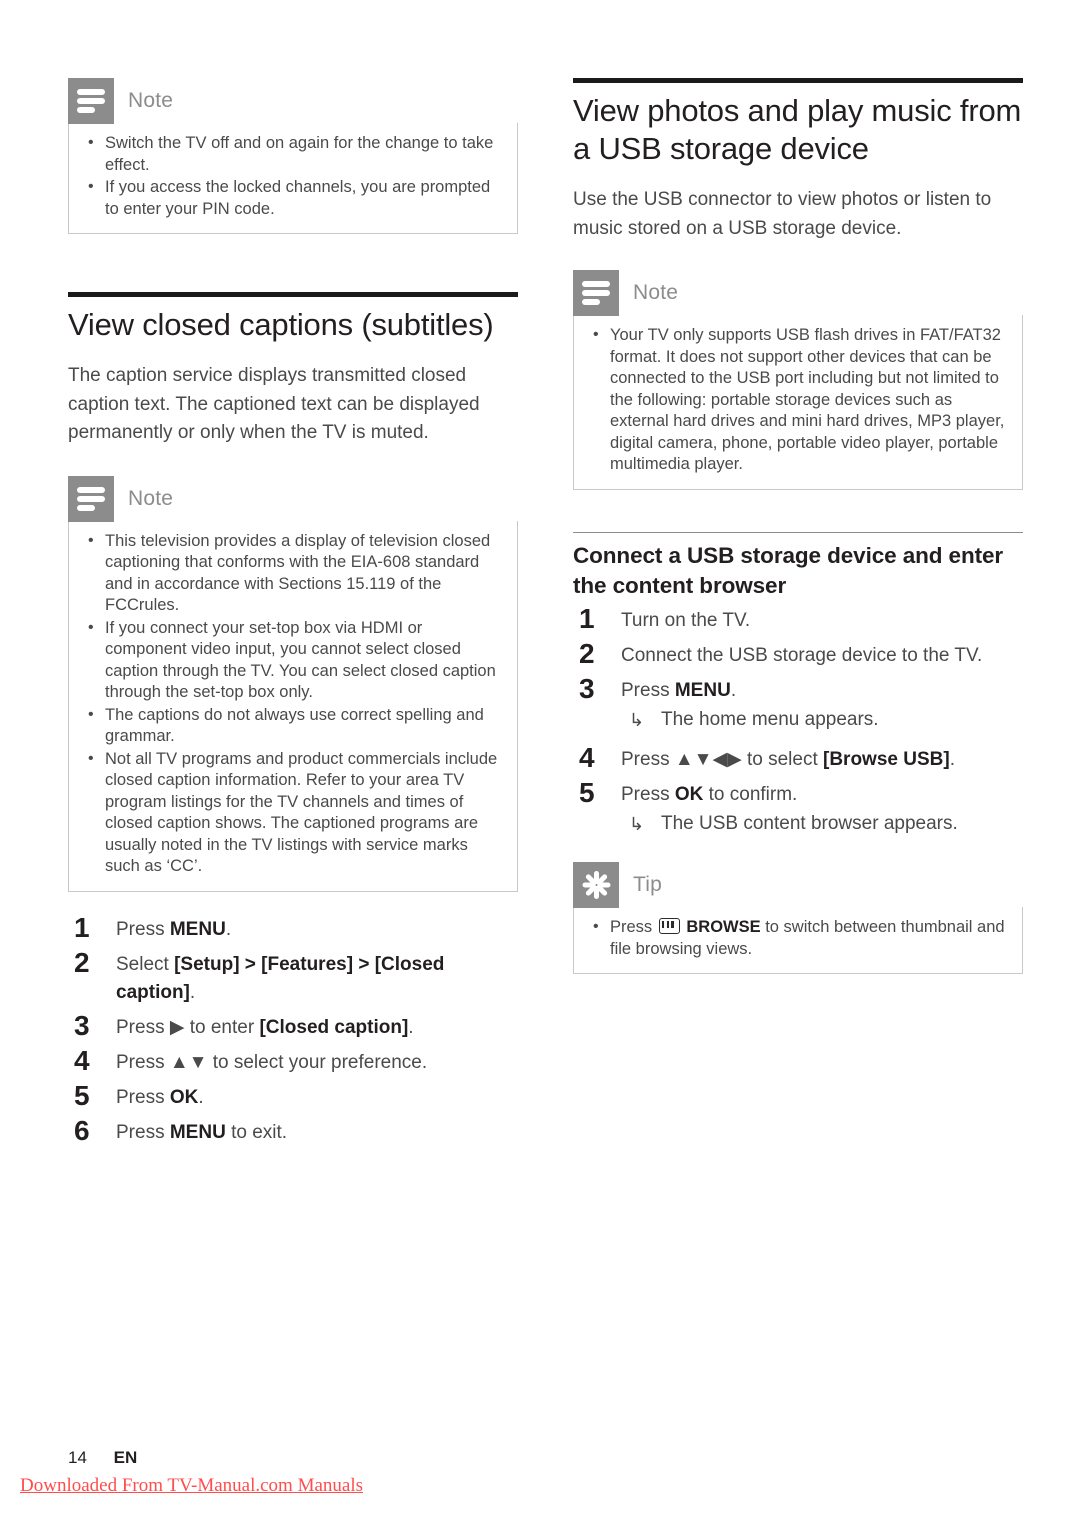 The height and width of the screenshot is (1527, 1080). I want to click on note-callout-top-header: Note, so click(293, 101).